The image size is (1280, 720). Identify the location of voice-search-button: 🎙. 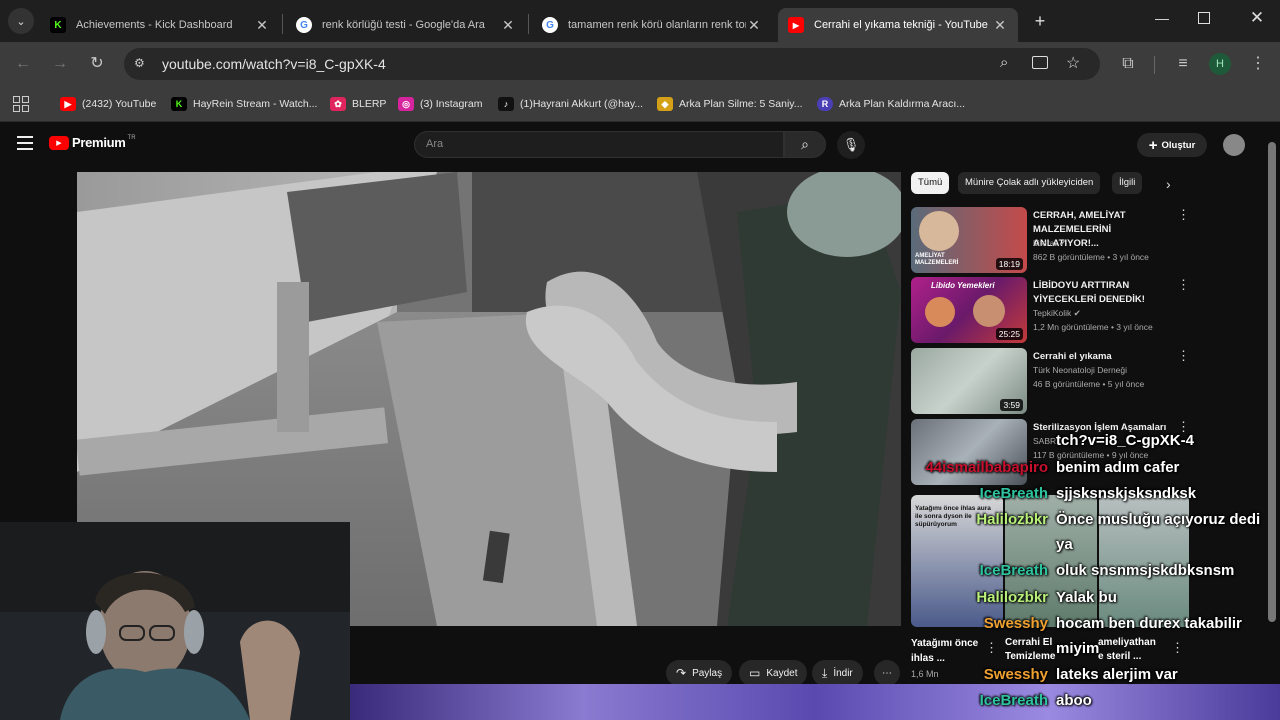
(851, 145).